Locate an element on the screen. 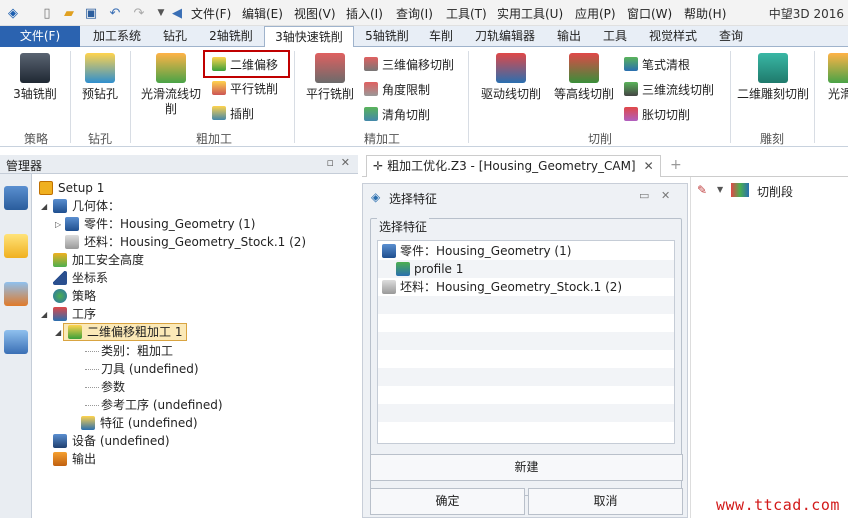 Image resolution: width=848 pixels, height=518 pixels. drive-curve-cut-button: 驱动线切削 is located at coordinates (511, 77).